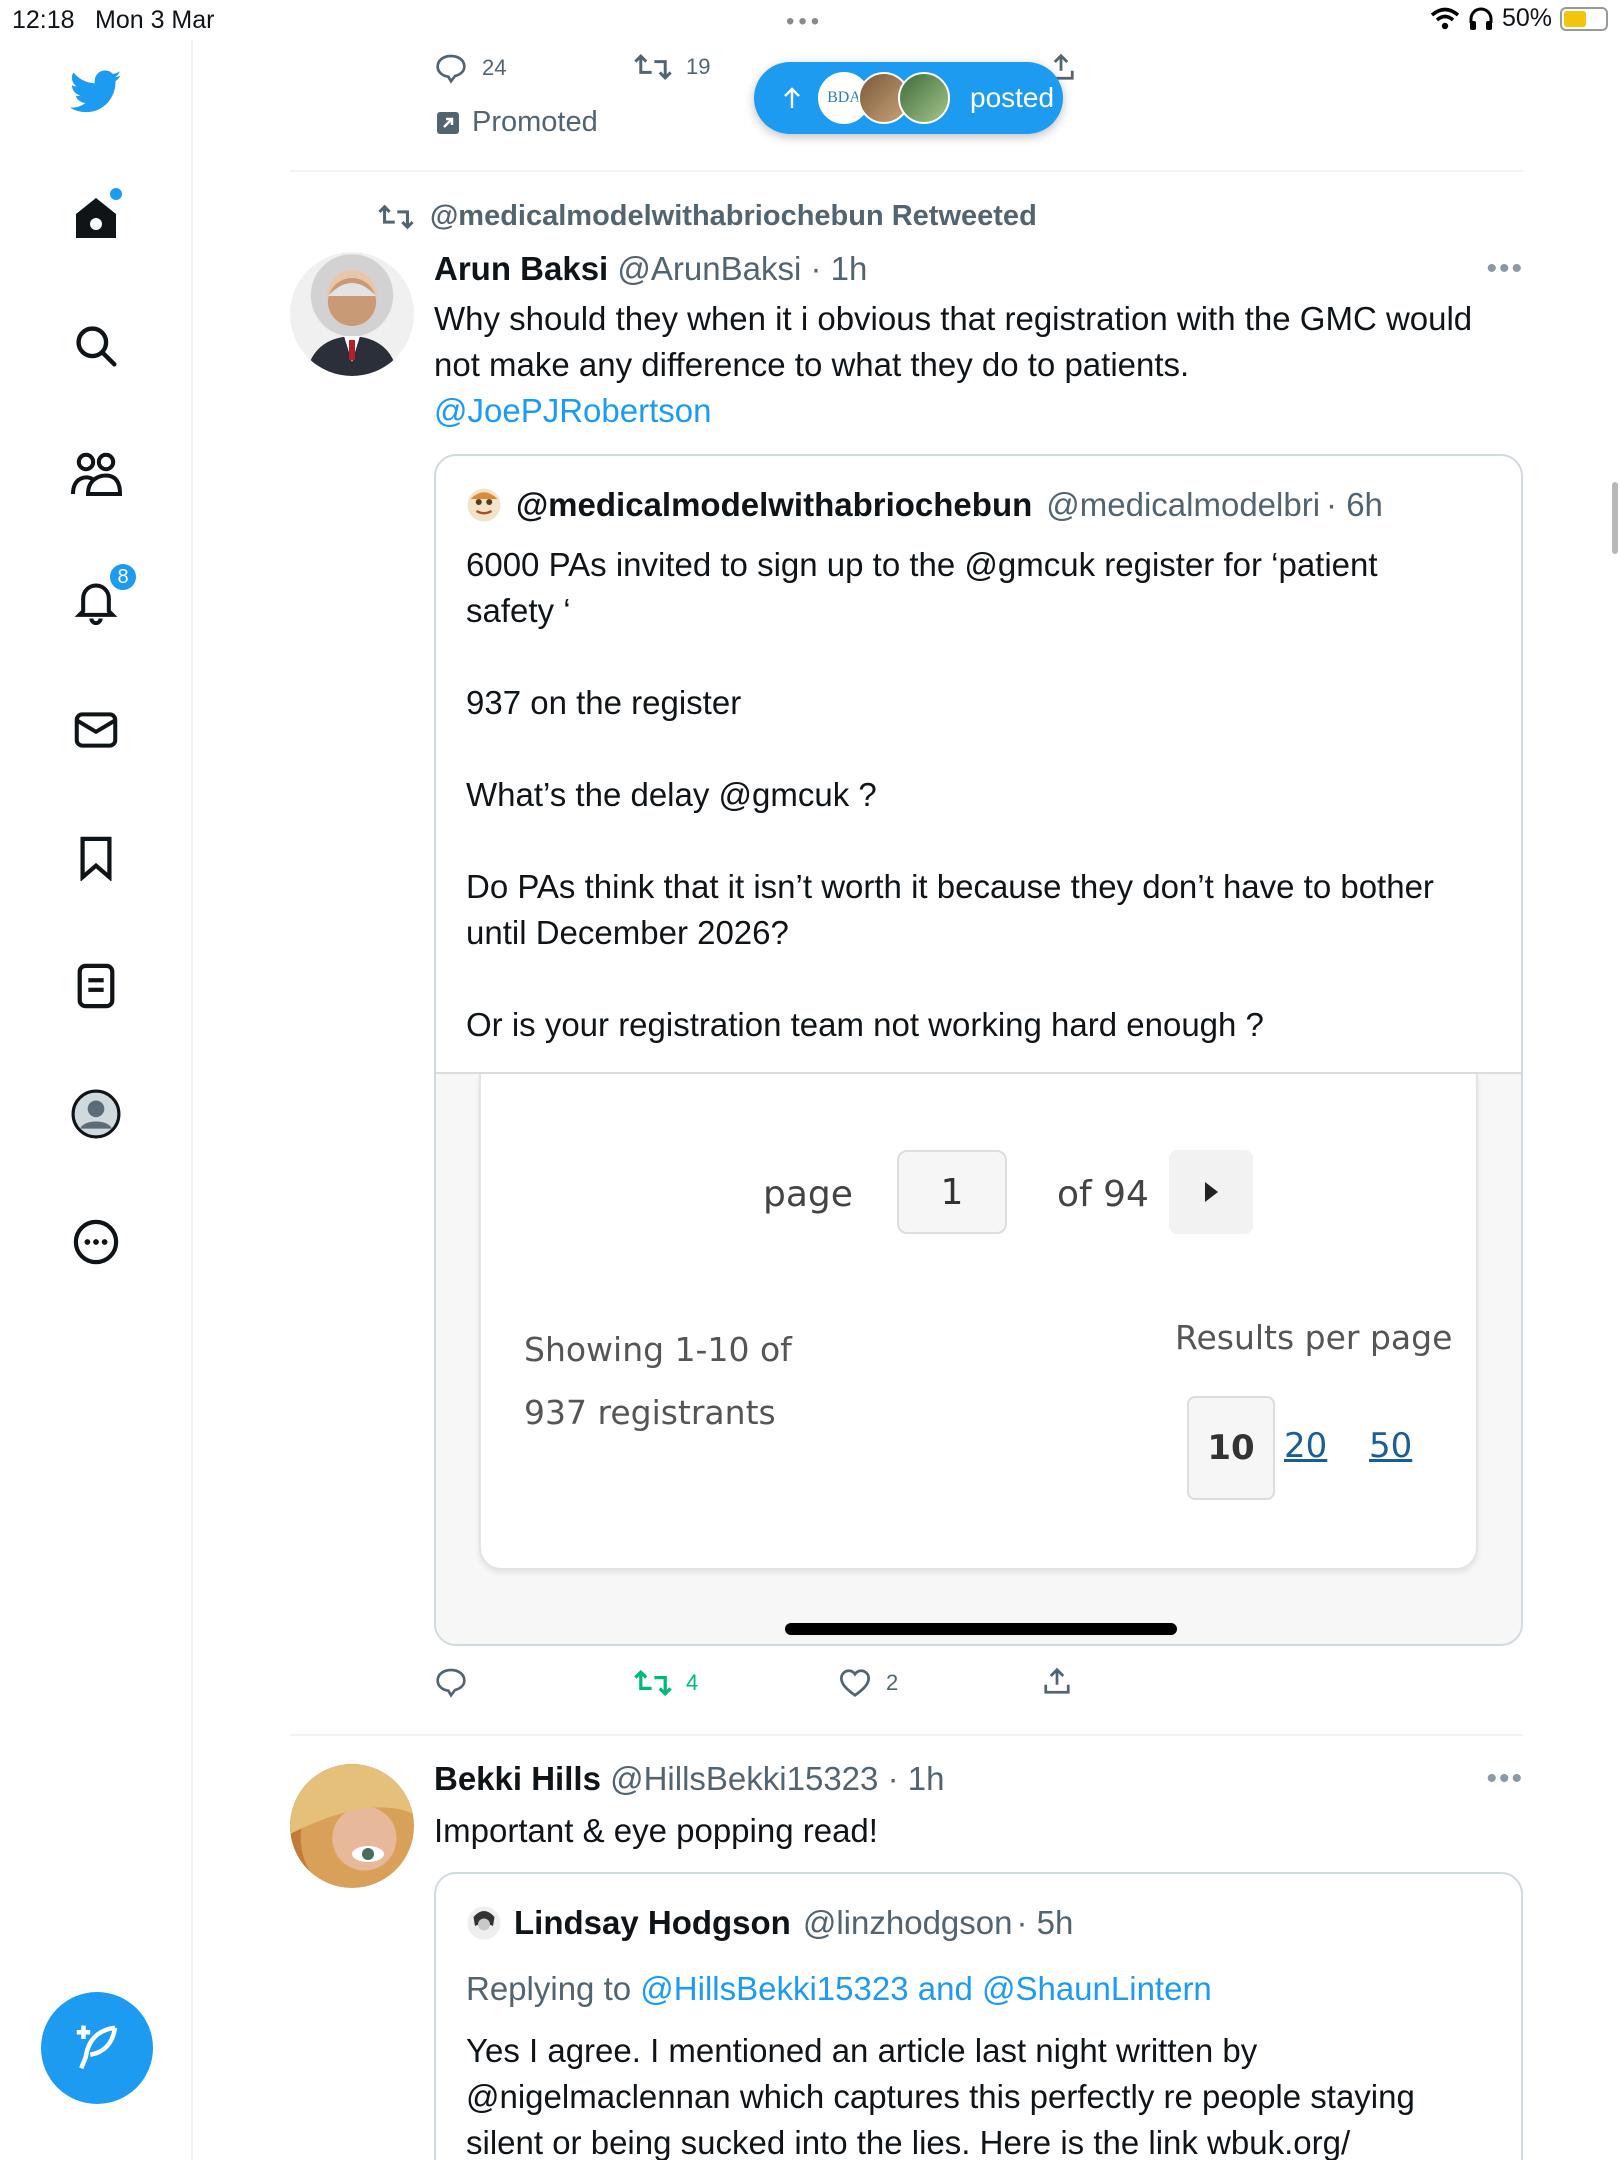  What do you see at coordinates (984, 411) in the screenshot?
I see `tweet1-mention-link: @JoePJRobertson` at bounding box center [984, 411].